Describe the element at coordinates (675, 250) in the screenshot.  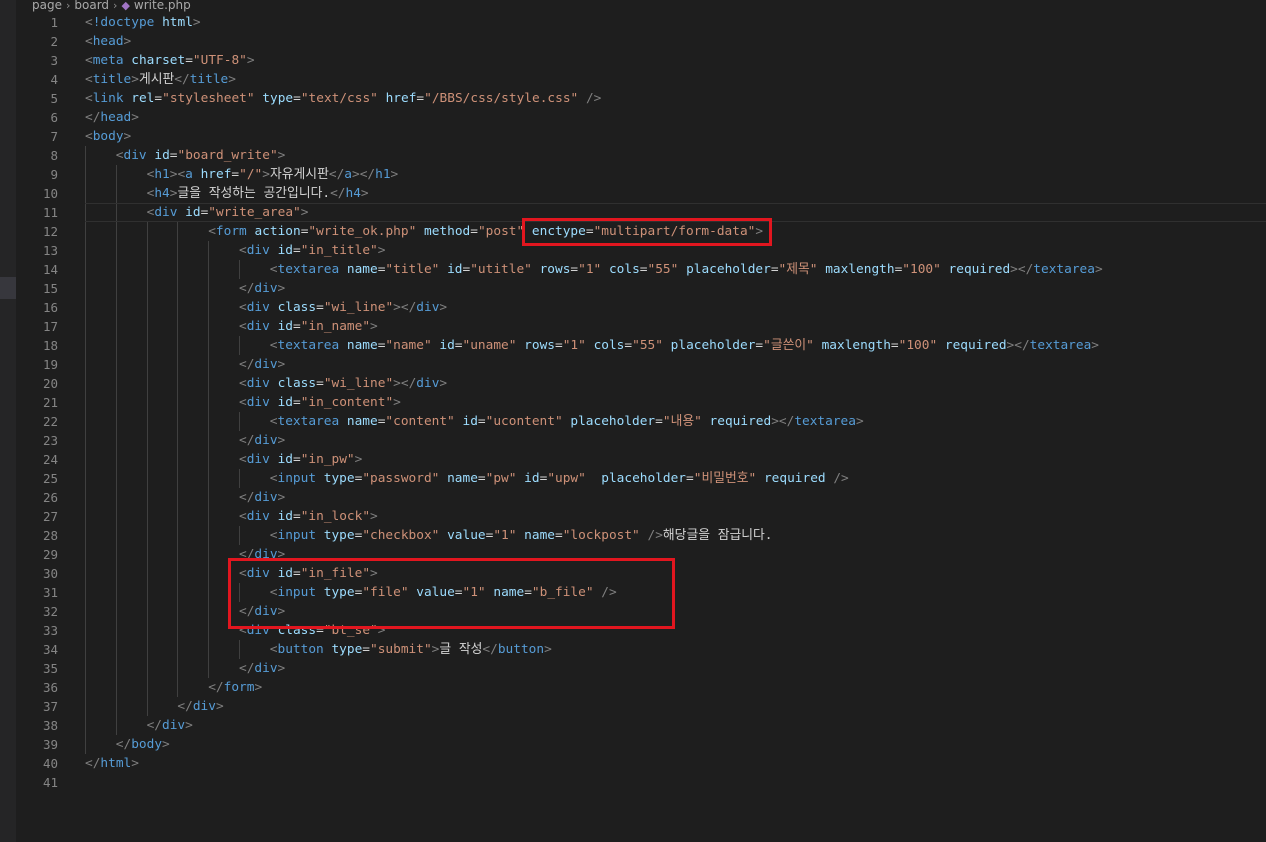
I see `code-line: <div id="in_title">` at that location.